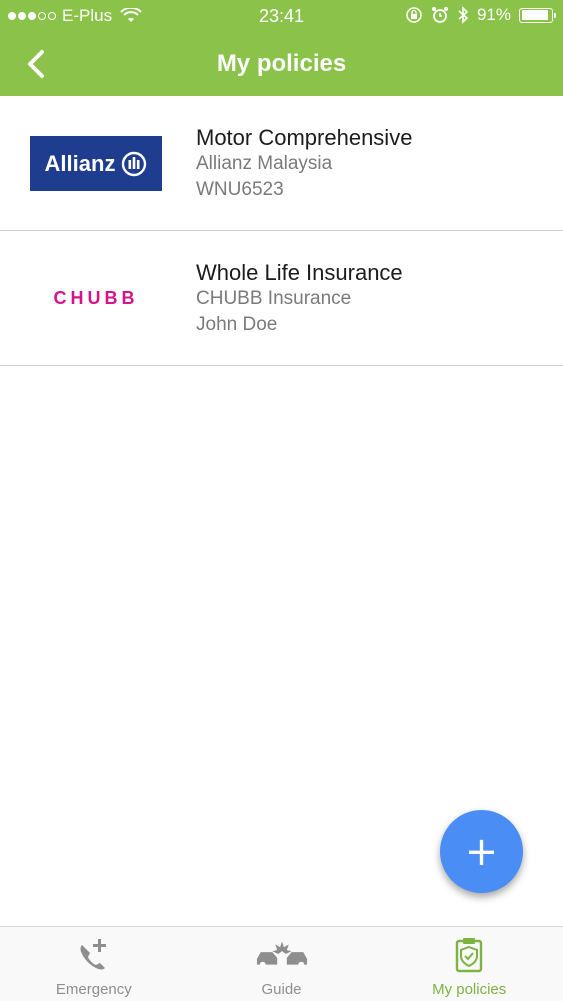  What do you see at coordinates (93, 989) in the screenshot?
I see `tab-label: Emergency` at bounding box center [93, 989].